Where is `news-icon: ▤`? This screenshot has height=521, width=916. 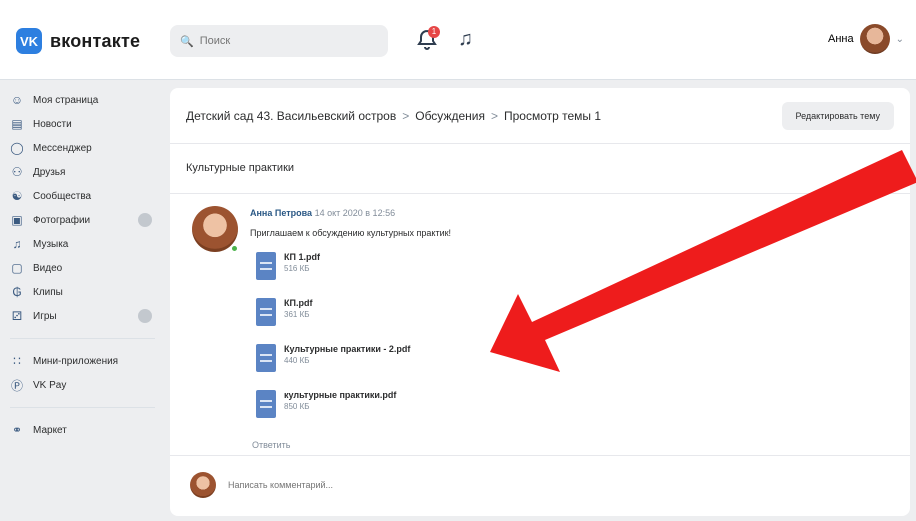 news-icon: ▤ is located at coordinates (17, 124).